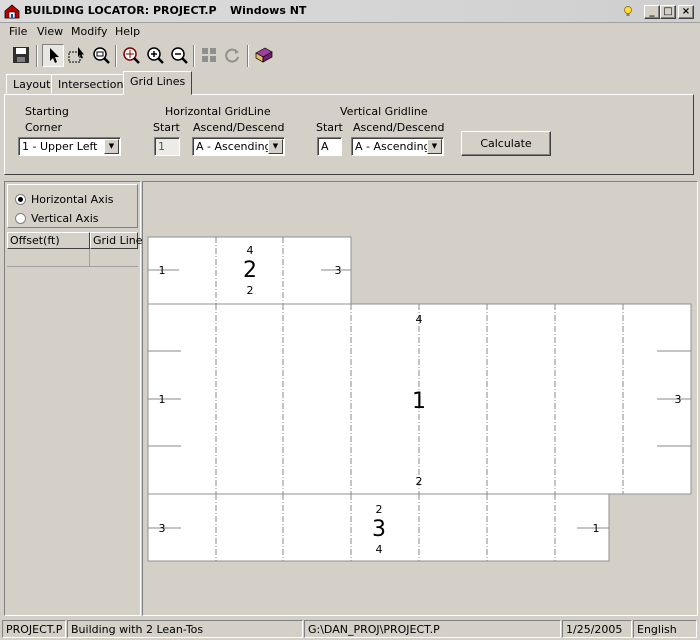 This screenshot has height=640, width=700. Describe the element at coordinates (384, 111) in the screenshot. I see `vertical-gridline-title: Vertical Gridline` at that location.